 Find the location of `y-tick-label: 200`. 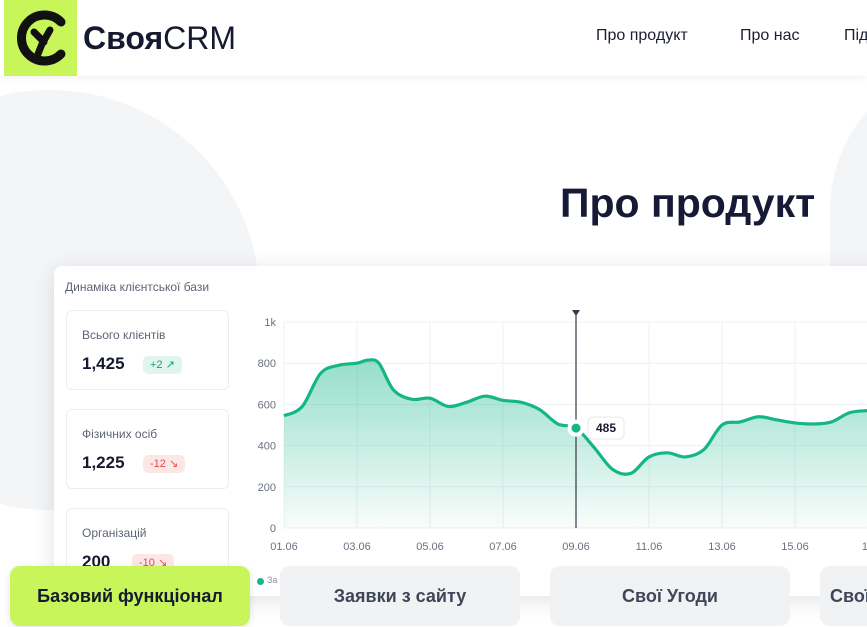

y-tick-label: 200 is located at coordinates (267, 488).